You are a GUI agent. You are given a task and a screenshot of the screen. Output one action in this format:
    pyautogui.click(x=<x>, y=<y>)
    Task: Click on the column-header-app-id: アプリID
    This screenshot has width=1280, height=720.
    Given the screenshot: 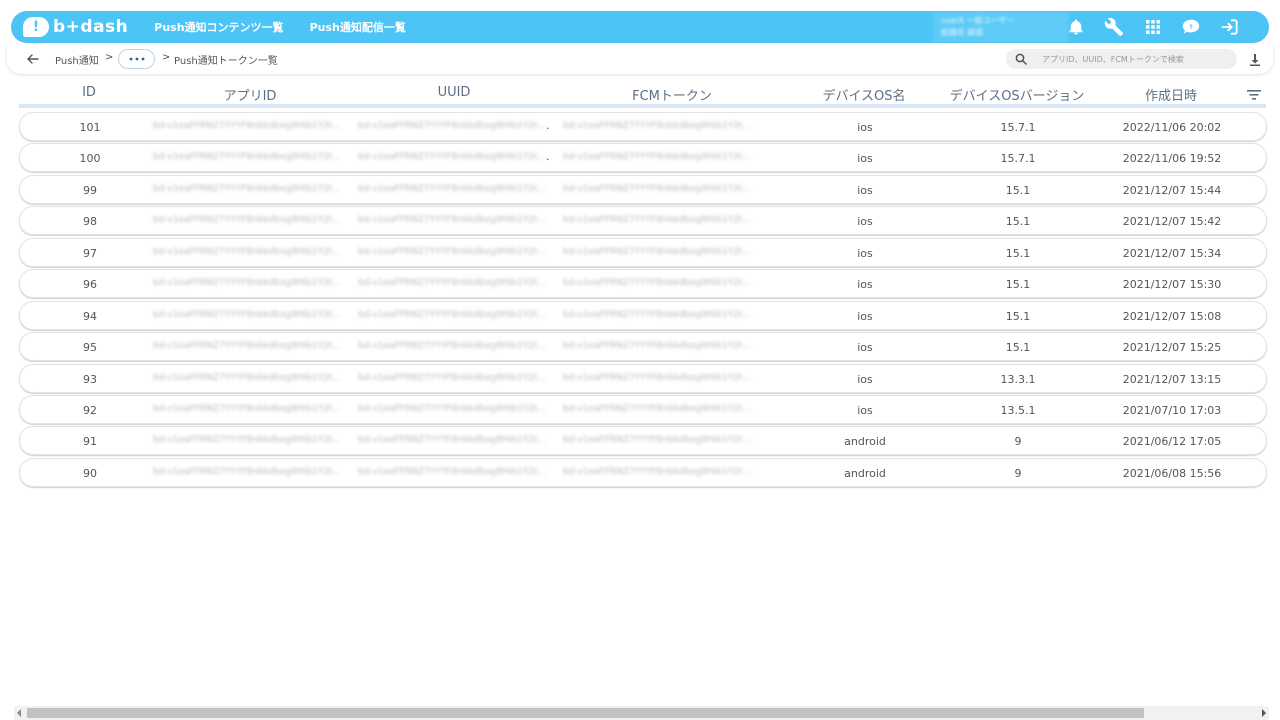 What is the action you would take?
    pyautogui.click(x=250, y=94)
    